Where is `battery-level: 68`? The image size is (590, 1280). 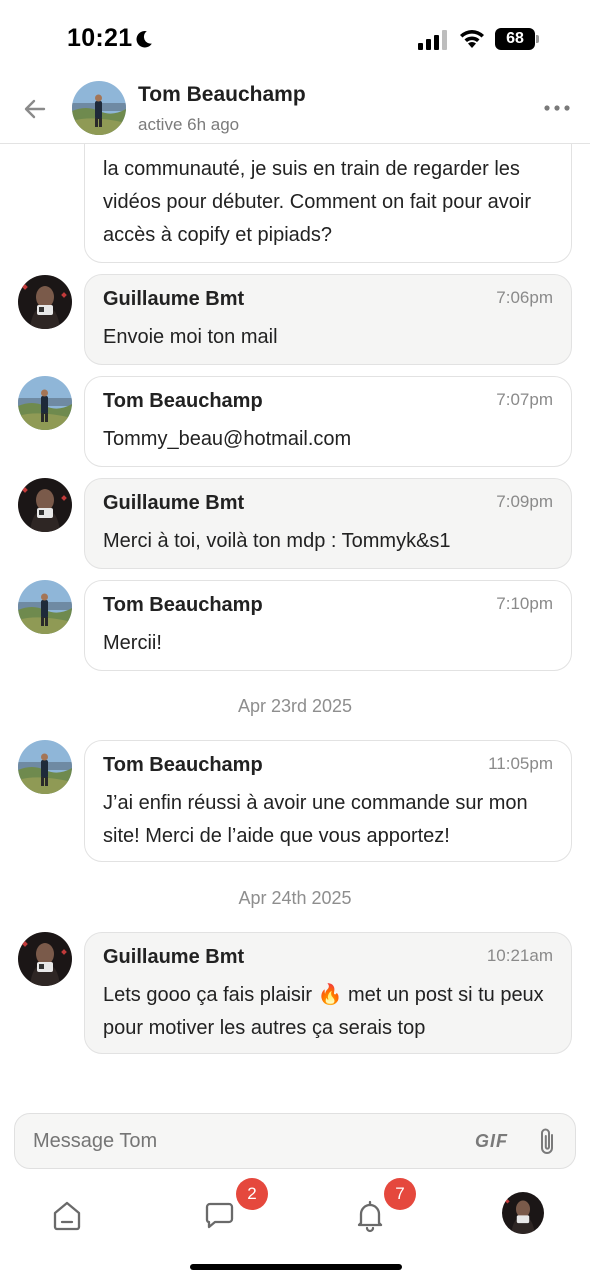 battery-level: 68 is located at coordinates (515, 38).